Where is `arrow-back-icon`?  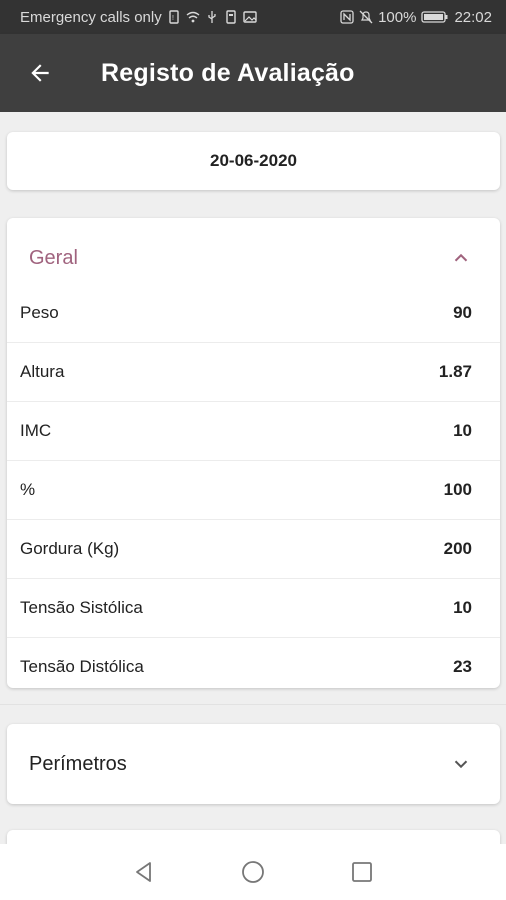 arrow-back-icon is located at coordinates (40, 73).